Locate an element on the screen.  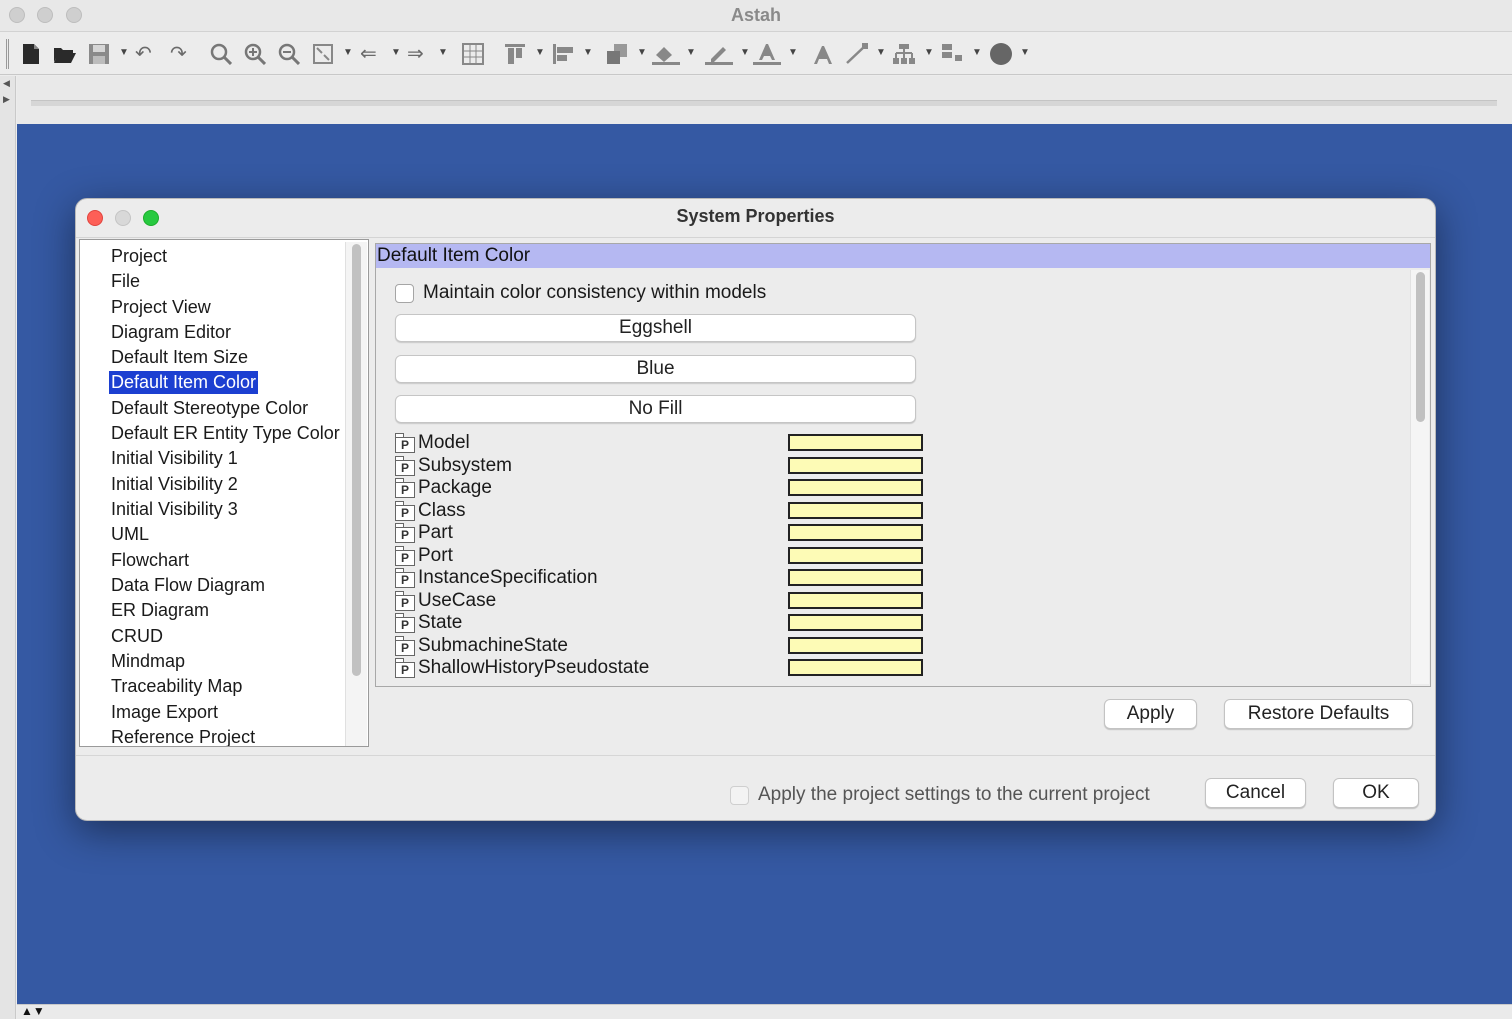
collapse-left-icon: ◀ is located at coordinates (6, 83).